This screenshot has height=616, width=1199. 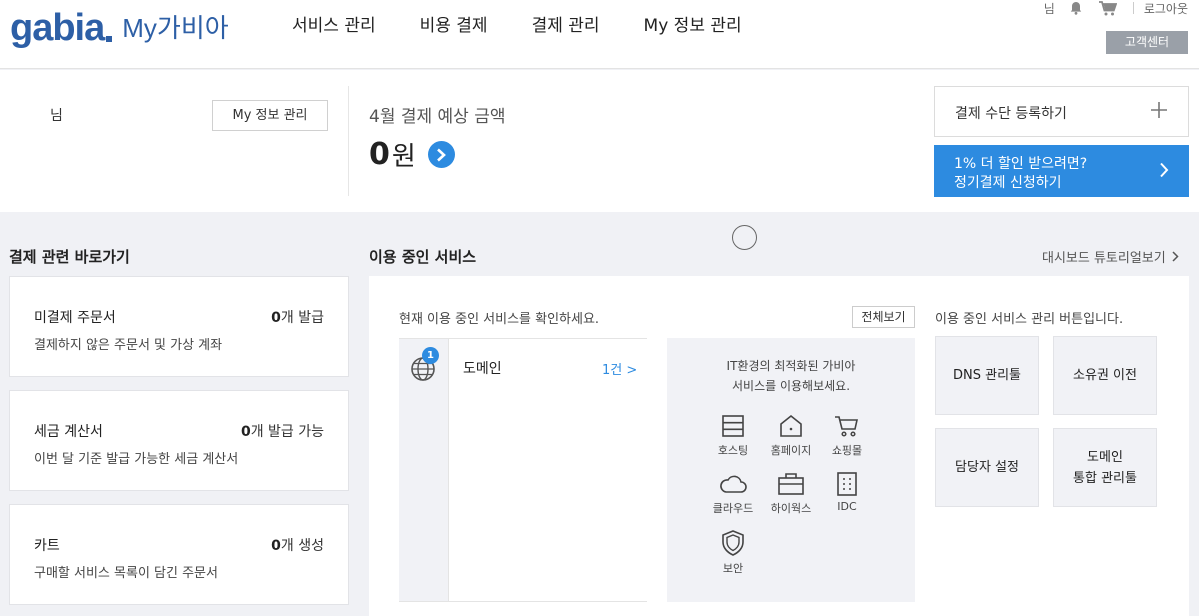 I want to click on dashboard-tutorial-link: 대시보드 튜토리얼보기, so click(x=1110, y=256).